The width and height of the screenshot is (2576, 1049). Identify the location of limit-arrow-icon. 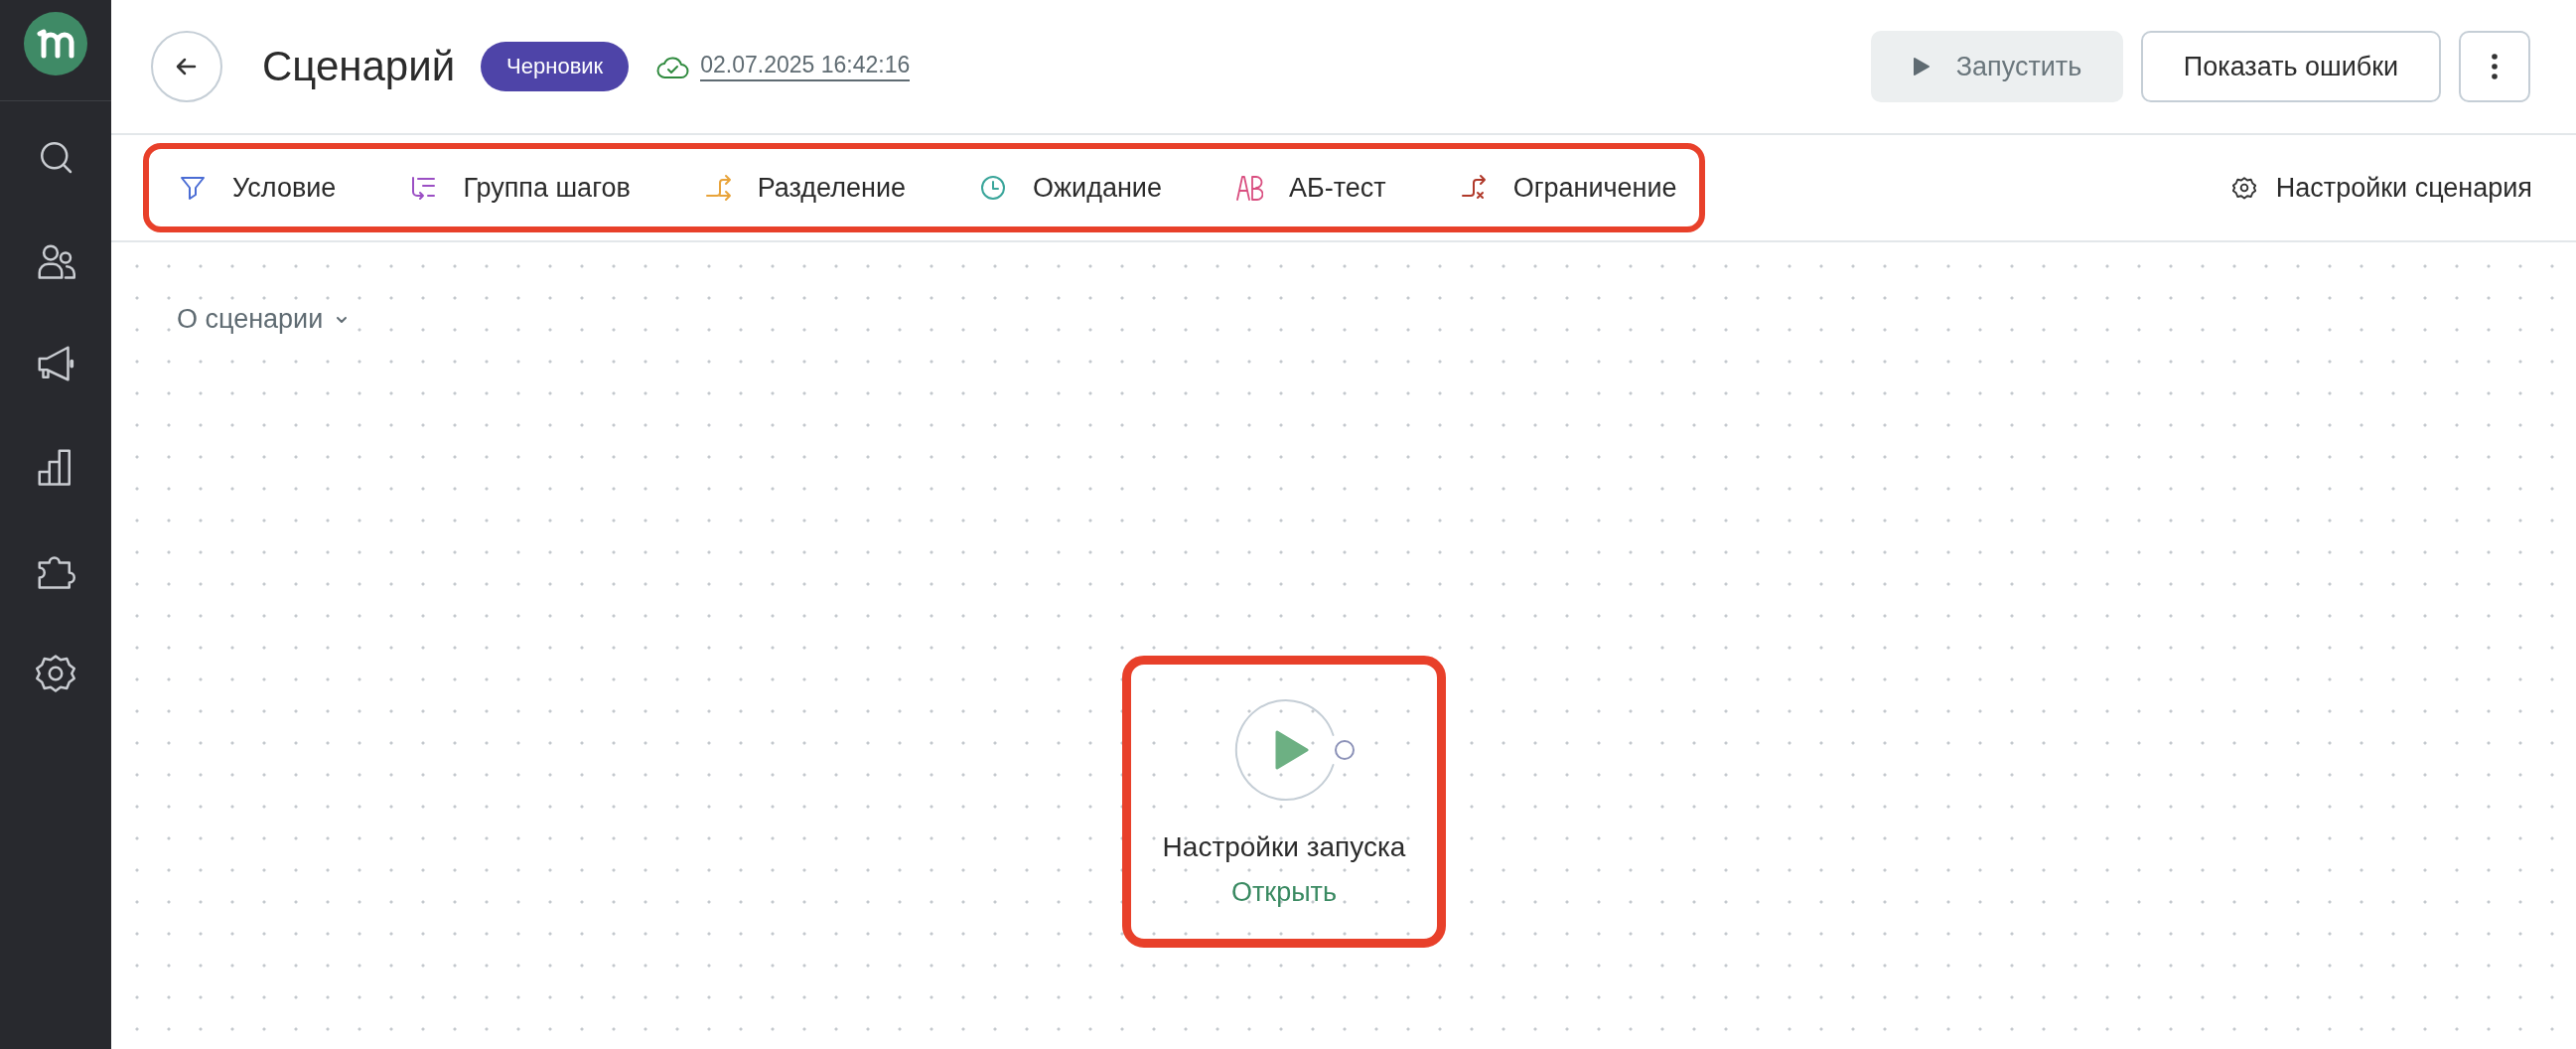
(1473, 188).